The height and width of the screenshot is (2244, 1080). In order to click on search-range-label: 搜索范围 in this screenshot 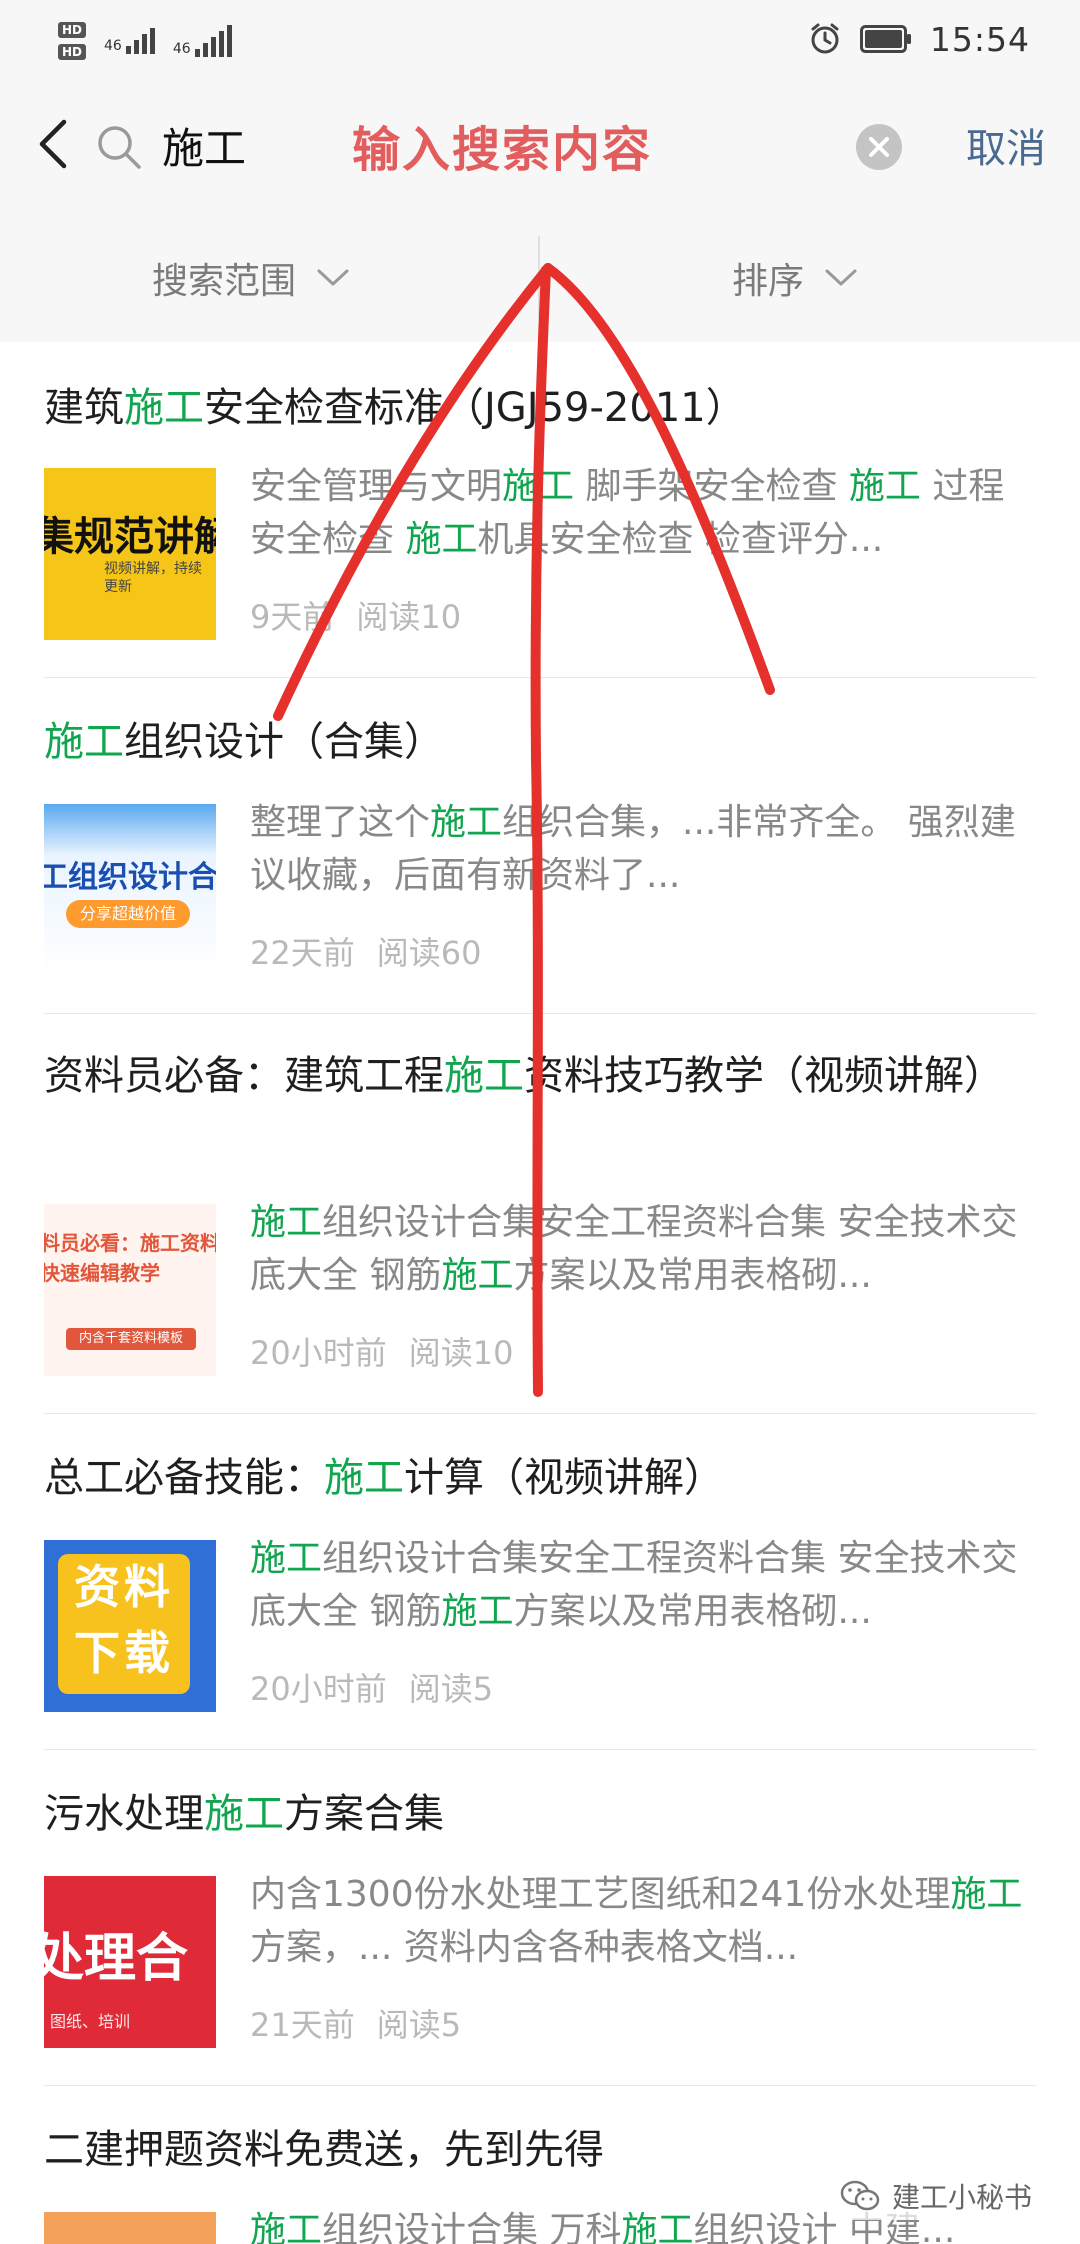, I will do `click(224, 281)`.